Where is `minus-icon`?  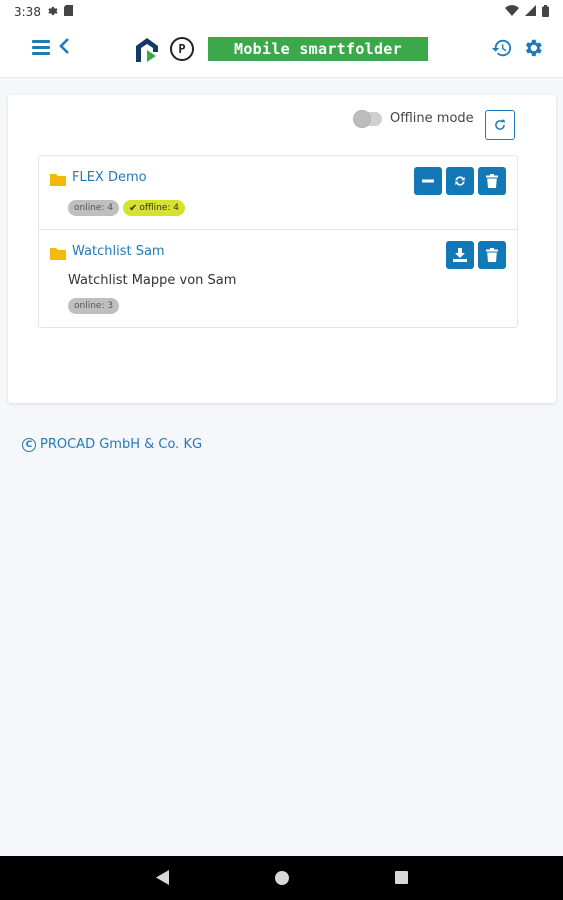
minus-icon is located at coordinates (428, 181).